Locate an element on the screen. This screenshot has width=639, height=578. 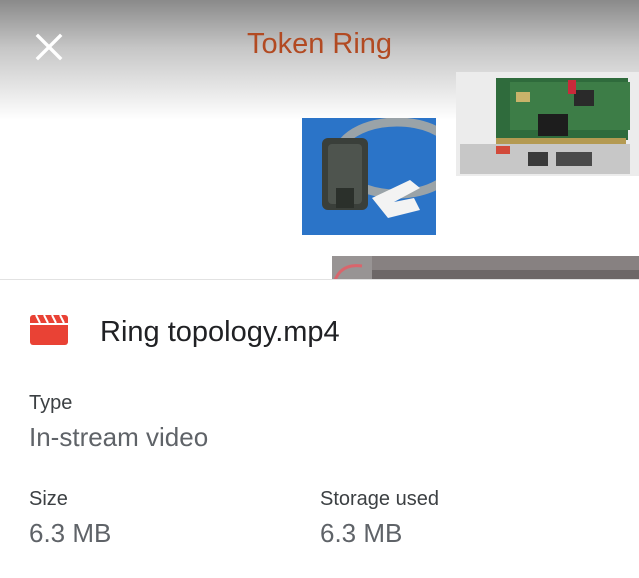
type-label: Type is located at coordinates (51, 403).